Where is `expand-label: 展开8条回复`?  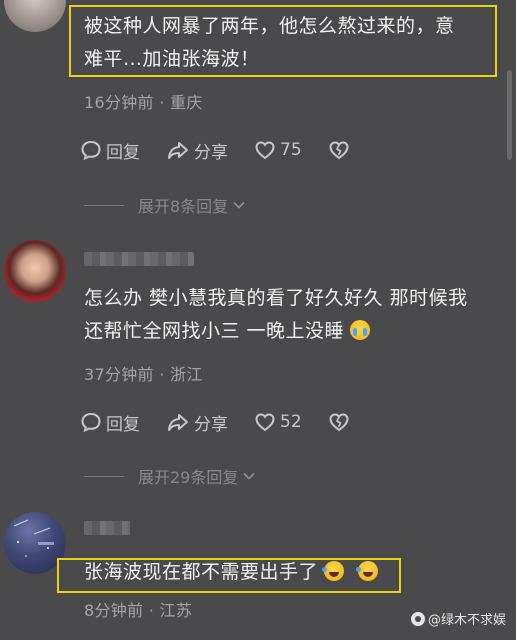
expand-label: 展开8条回复 is located at coordinates (183, 206).